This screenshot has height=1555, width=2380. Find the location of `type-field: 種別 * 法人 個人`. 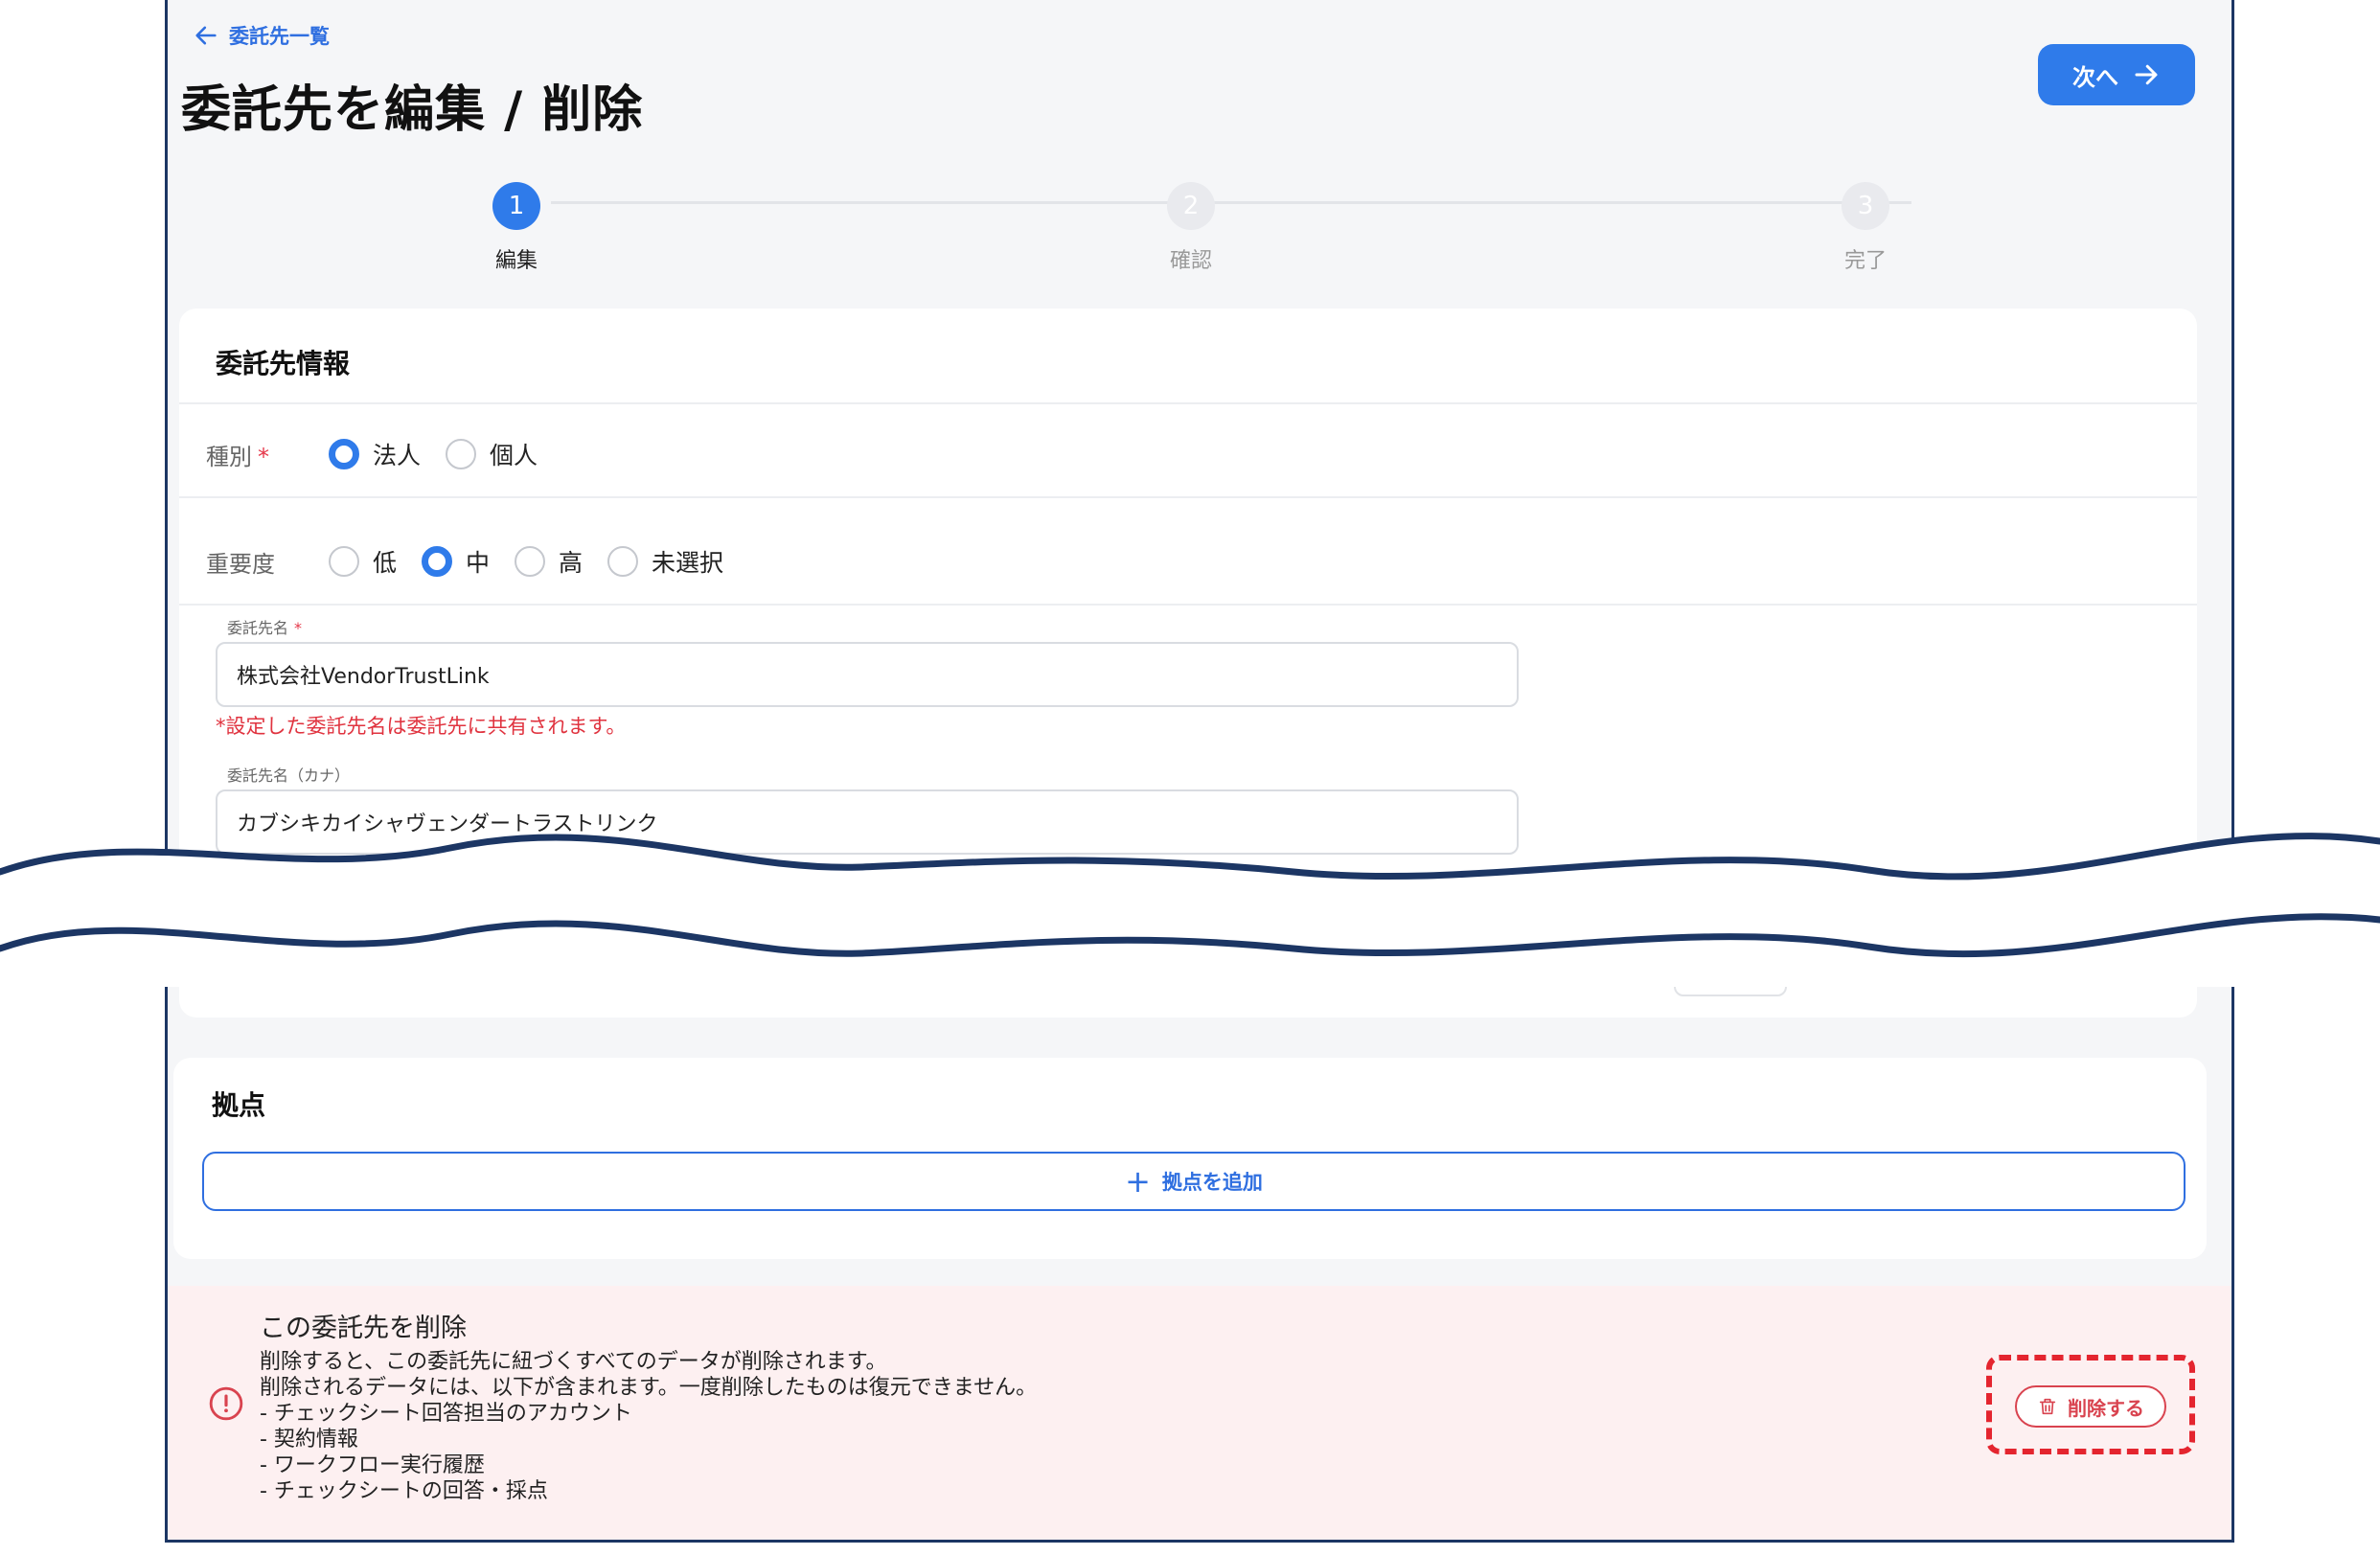

type-field: 種別 * 法人 個人 is located at coordinates (372, 454).